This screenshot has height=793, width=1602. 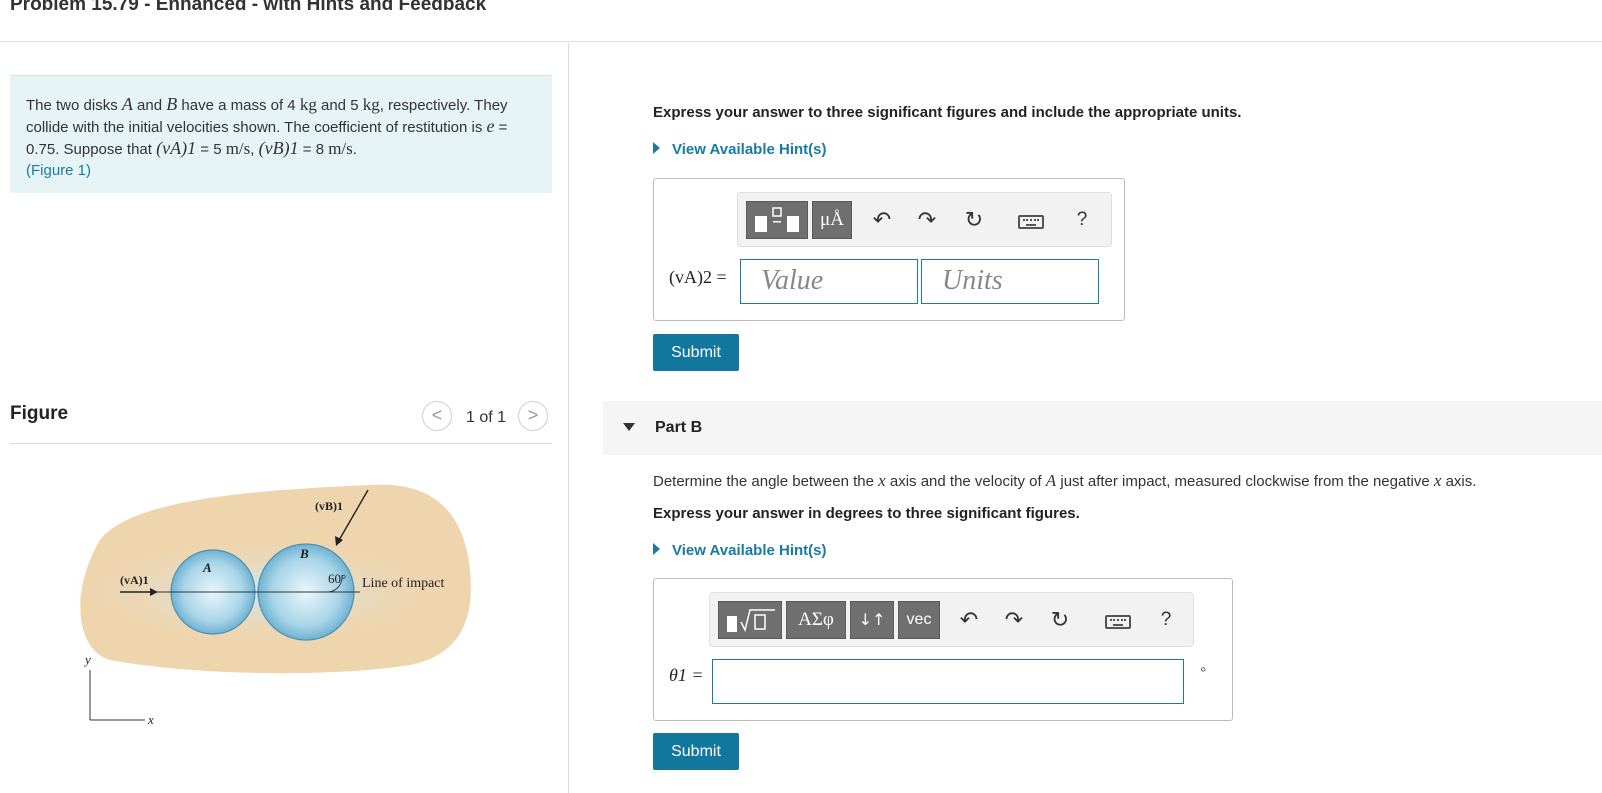 What do you see at coordinates (39, 413) in the screenshot?
I see `figure-title: Figure` at bounding box center [39, 413].